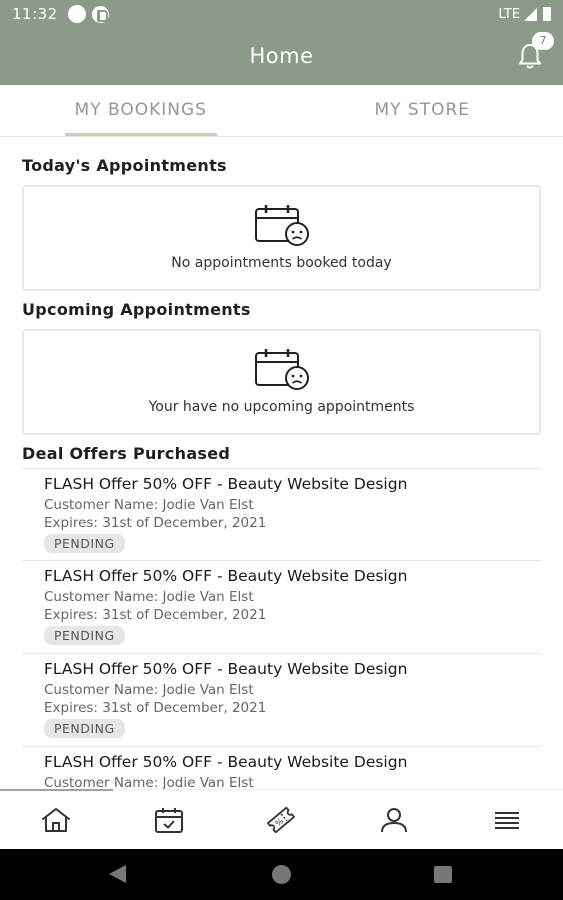 The width and height of the screenshot is (563, 900). What do you see at coordinates (547, 14) in the screenshot?
I see `battery-icon` at bounding box center [547, 14].